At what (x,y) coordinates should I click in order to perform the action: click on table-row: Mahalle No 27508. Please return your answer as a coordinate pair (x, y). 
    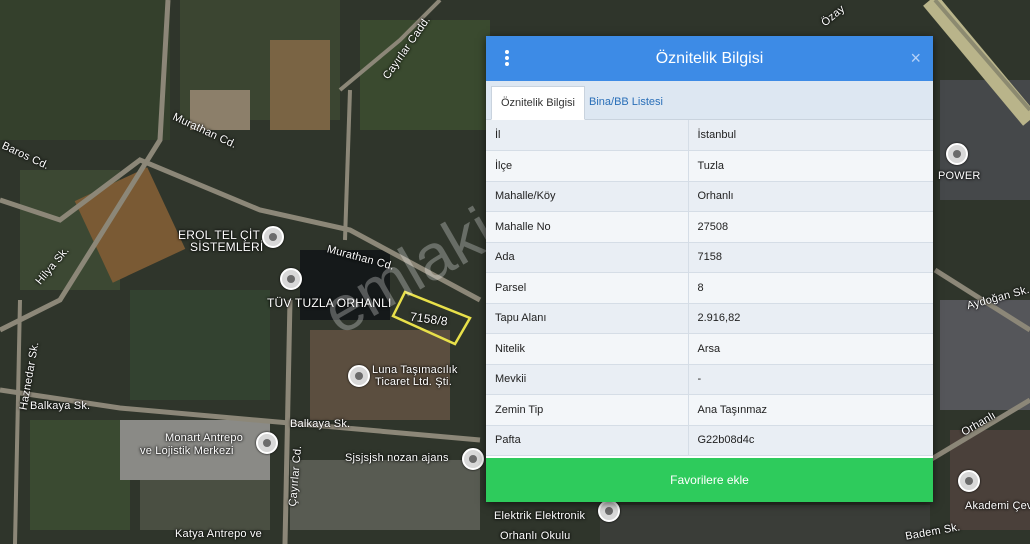
    Looking at the image, I should click on (709, 227).